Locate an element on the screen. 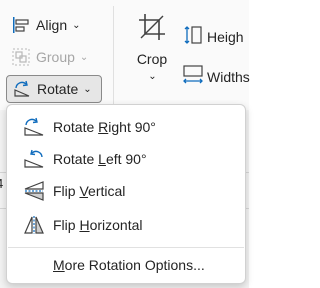 This screenshot has width=320, height=288. menu-item-label: Flip Vertical is located at coordinates (89, 191).